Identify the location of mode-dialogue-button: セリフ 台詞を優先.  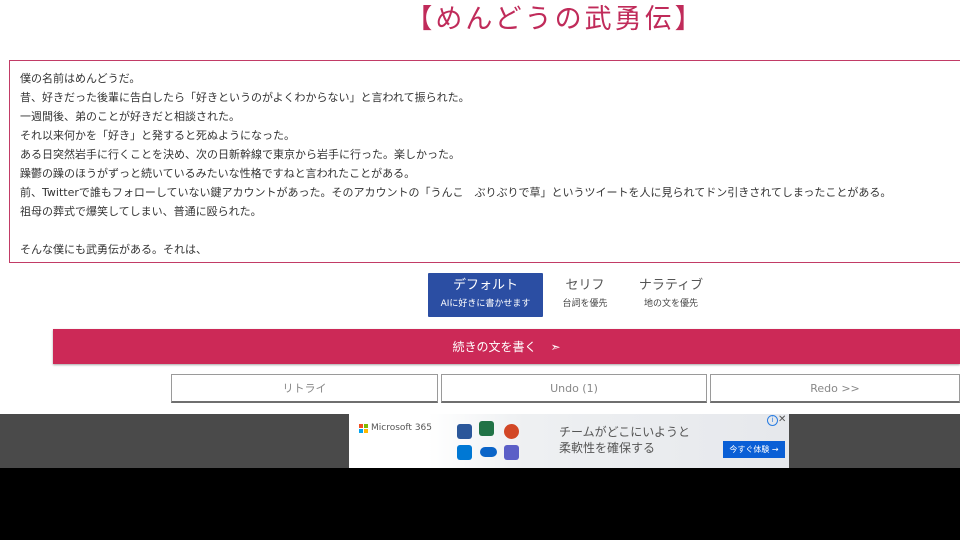
(585, 295).